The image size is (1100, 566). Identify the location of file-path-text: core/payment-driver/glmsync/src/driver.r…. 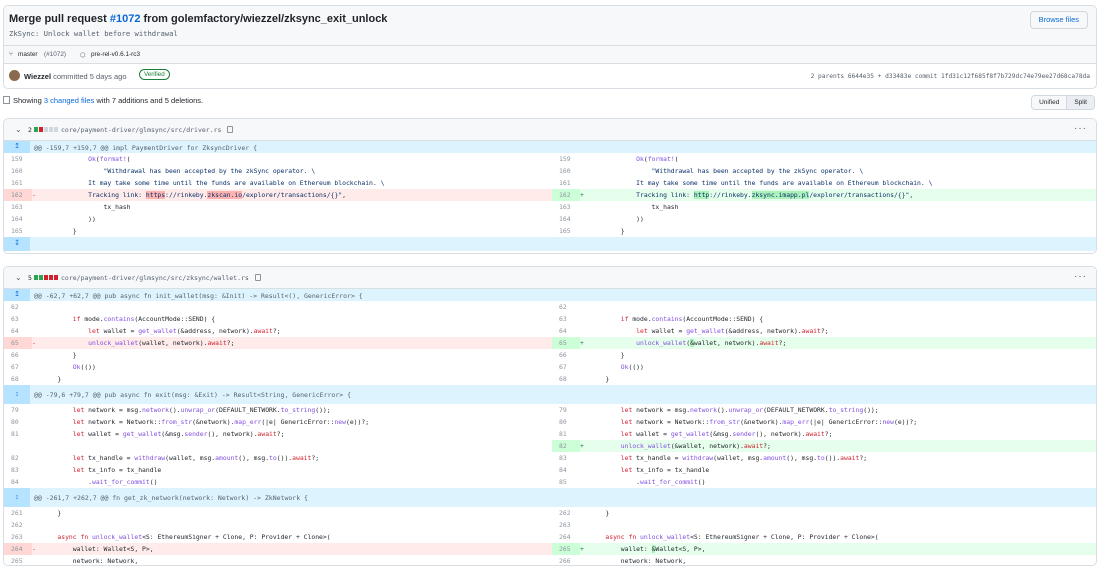
(141, 130).